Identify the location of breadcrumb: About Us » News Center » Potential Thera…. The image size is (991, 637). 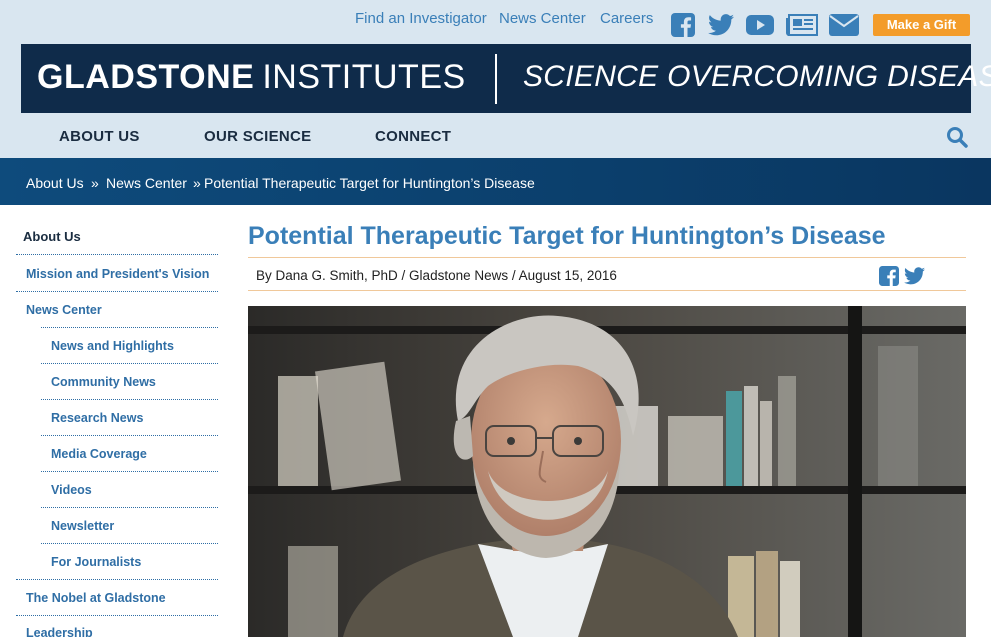
(495, 181).